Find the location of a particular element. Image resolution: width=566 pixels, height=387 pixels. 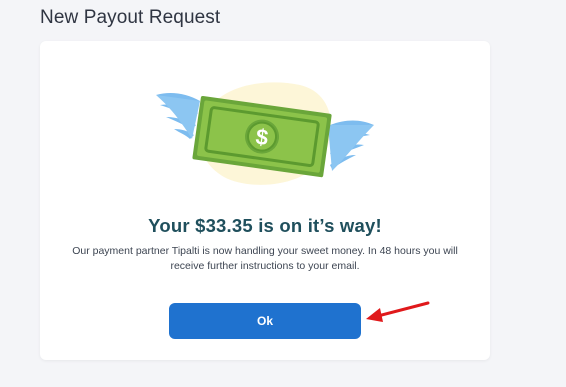

payout-headline: Your $33.35 is on it’s way! is located at coordinates (265, 225).